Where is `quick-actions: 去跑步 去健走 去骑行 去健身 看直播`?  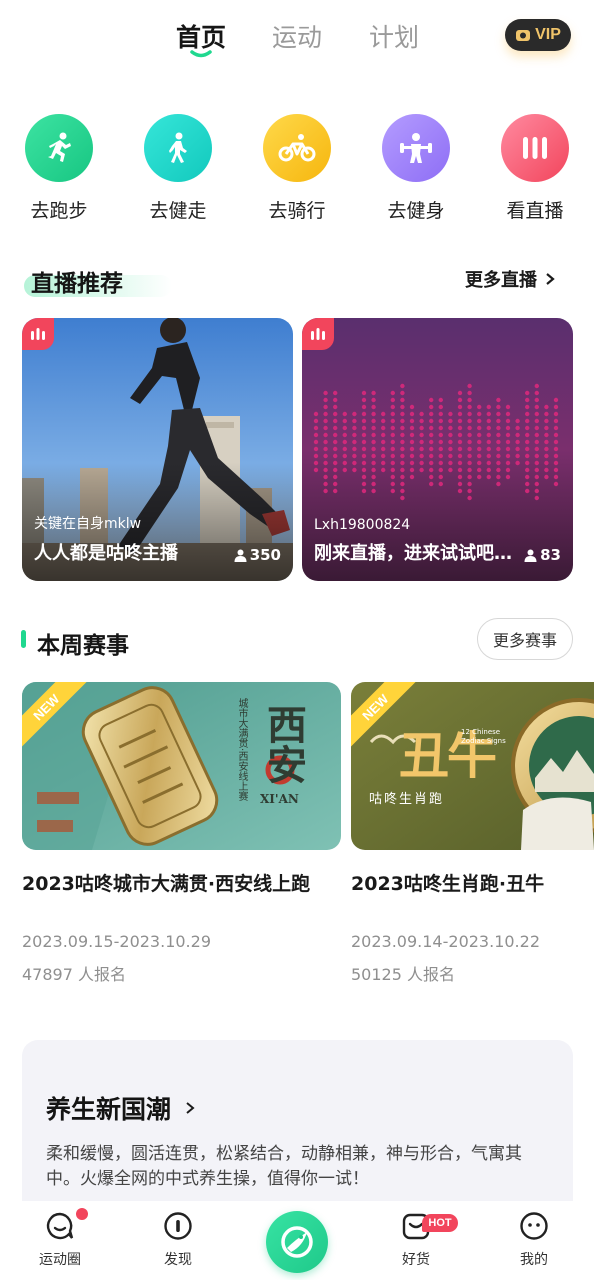
quick-actions: 去跑步 去健走 去骑行 去健身 看直播 is located at coordinates (297, 169).